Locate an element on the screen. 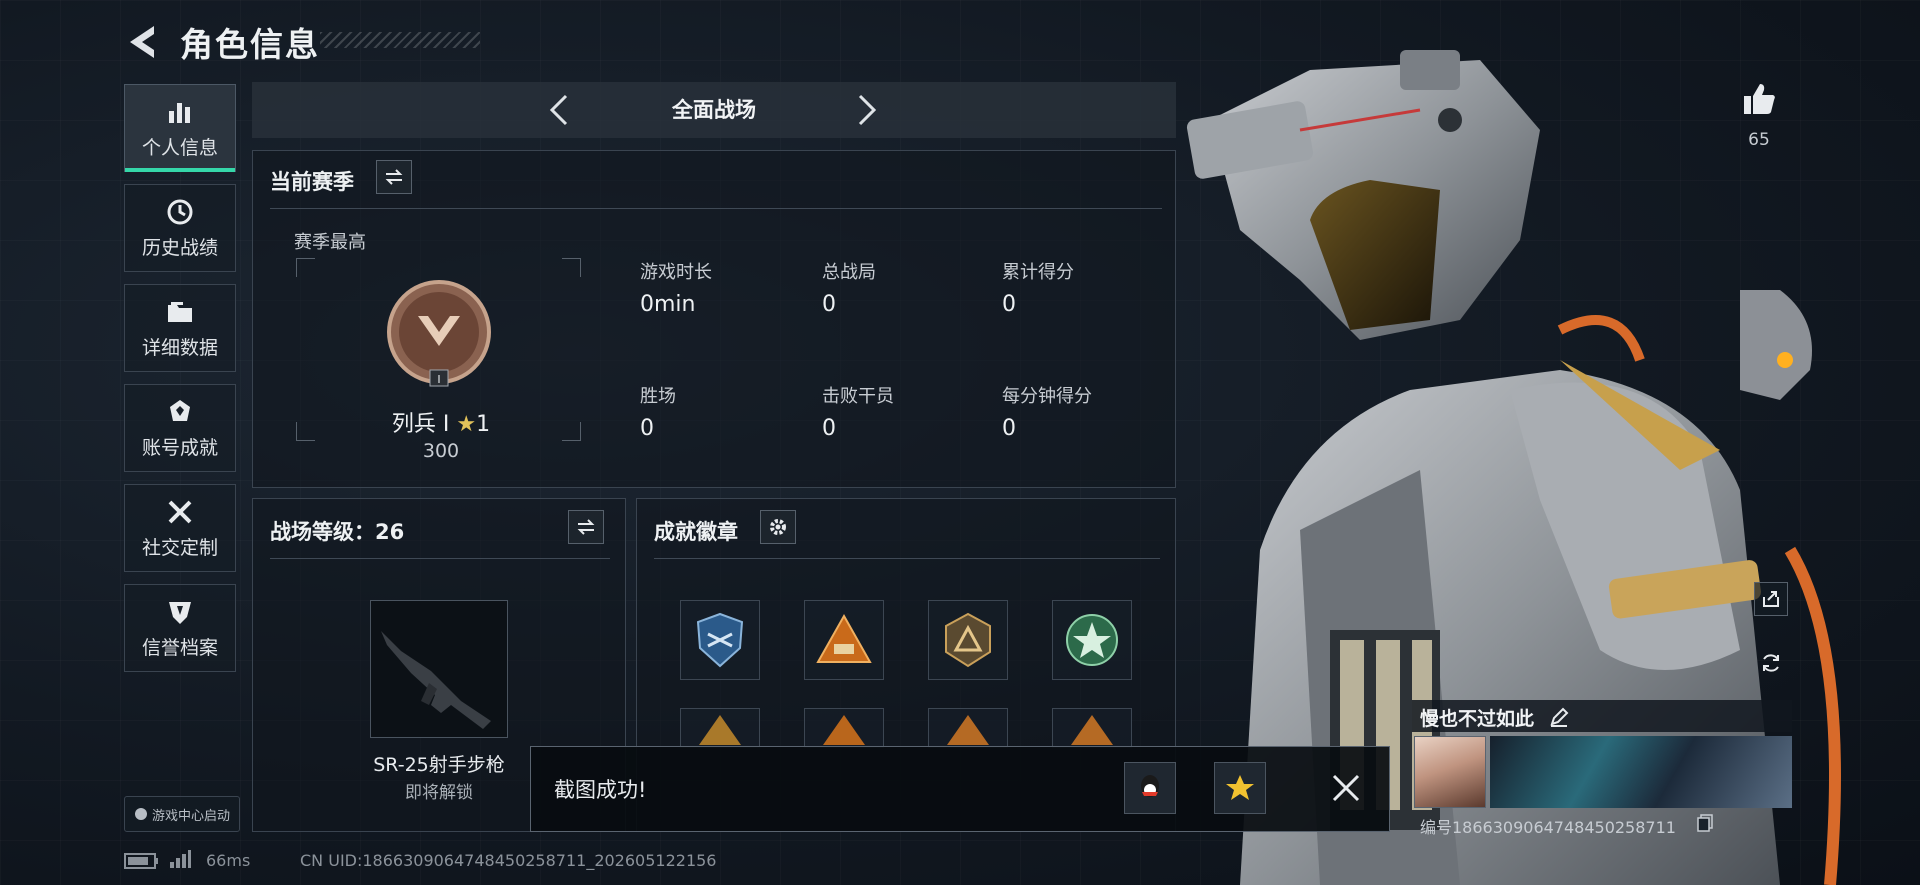 The width and height of the screenshot is (1920, 885). chevron-right-icon is located at coordinates (866, 110).